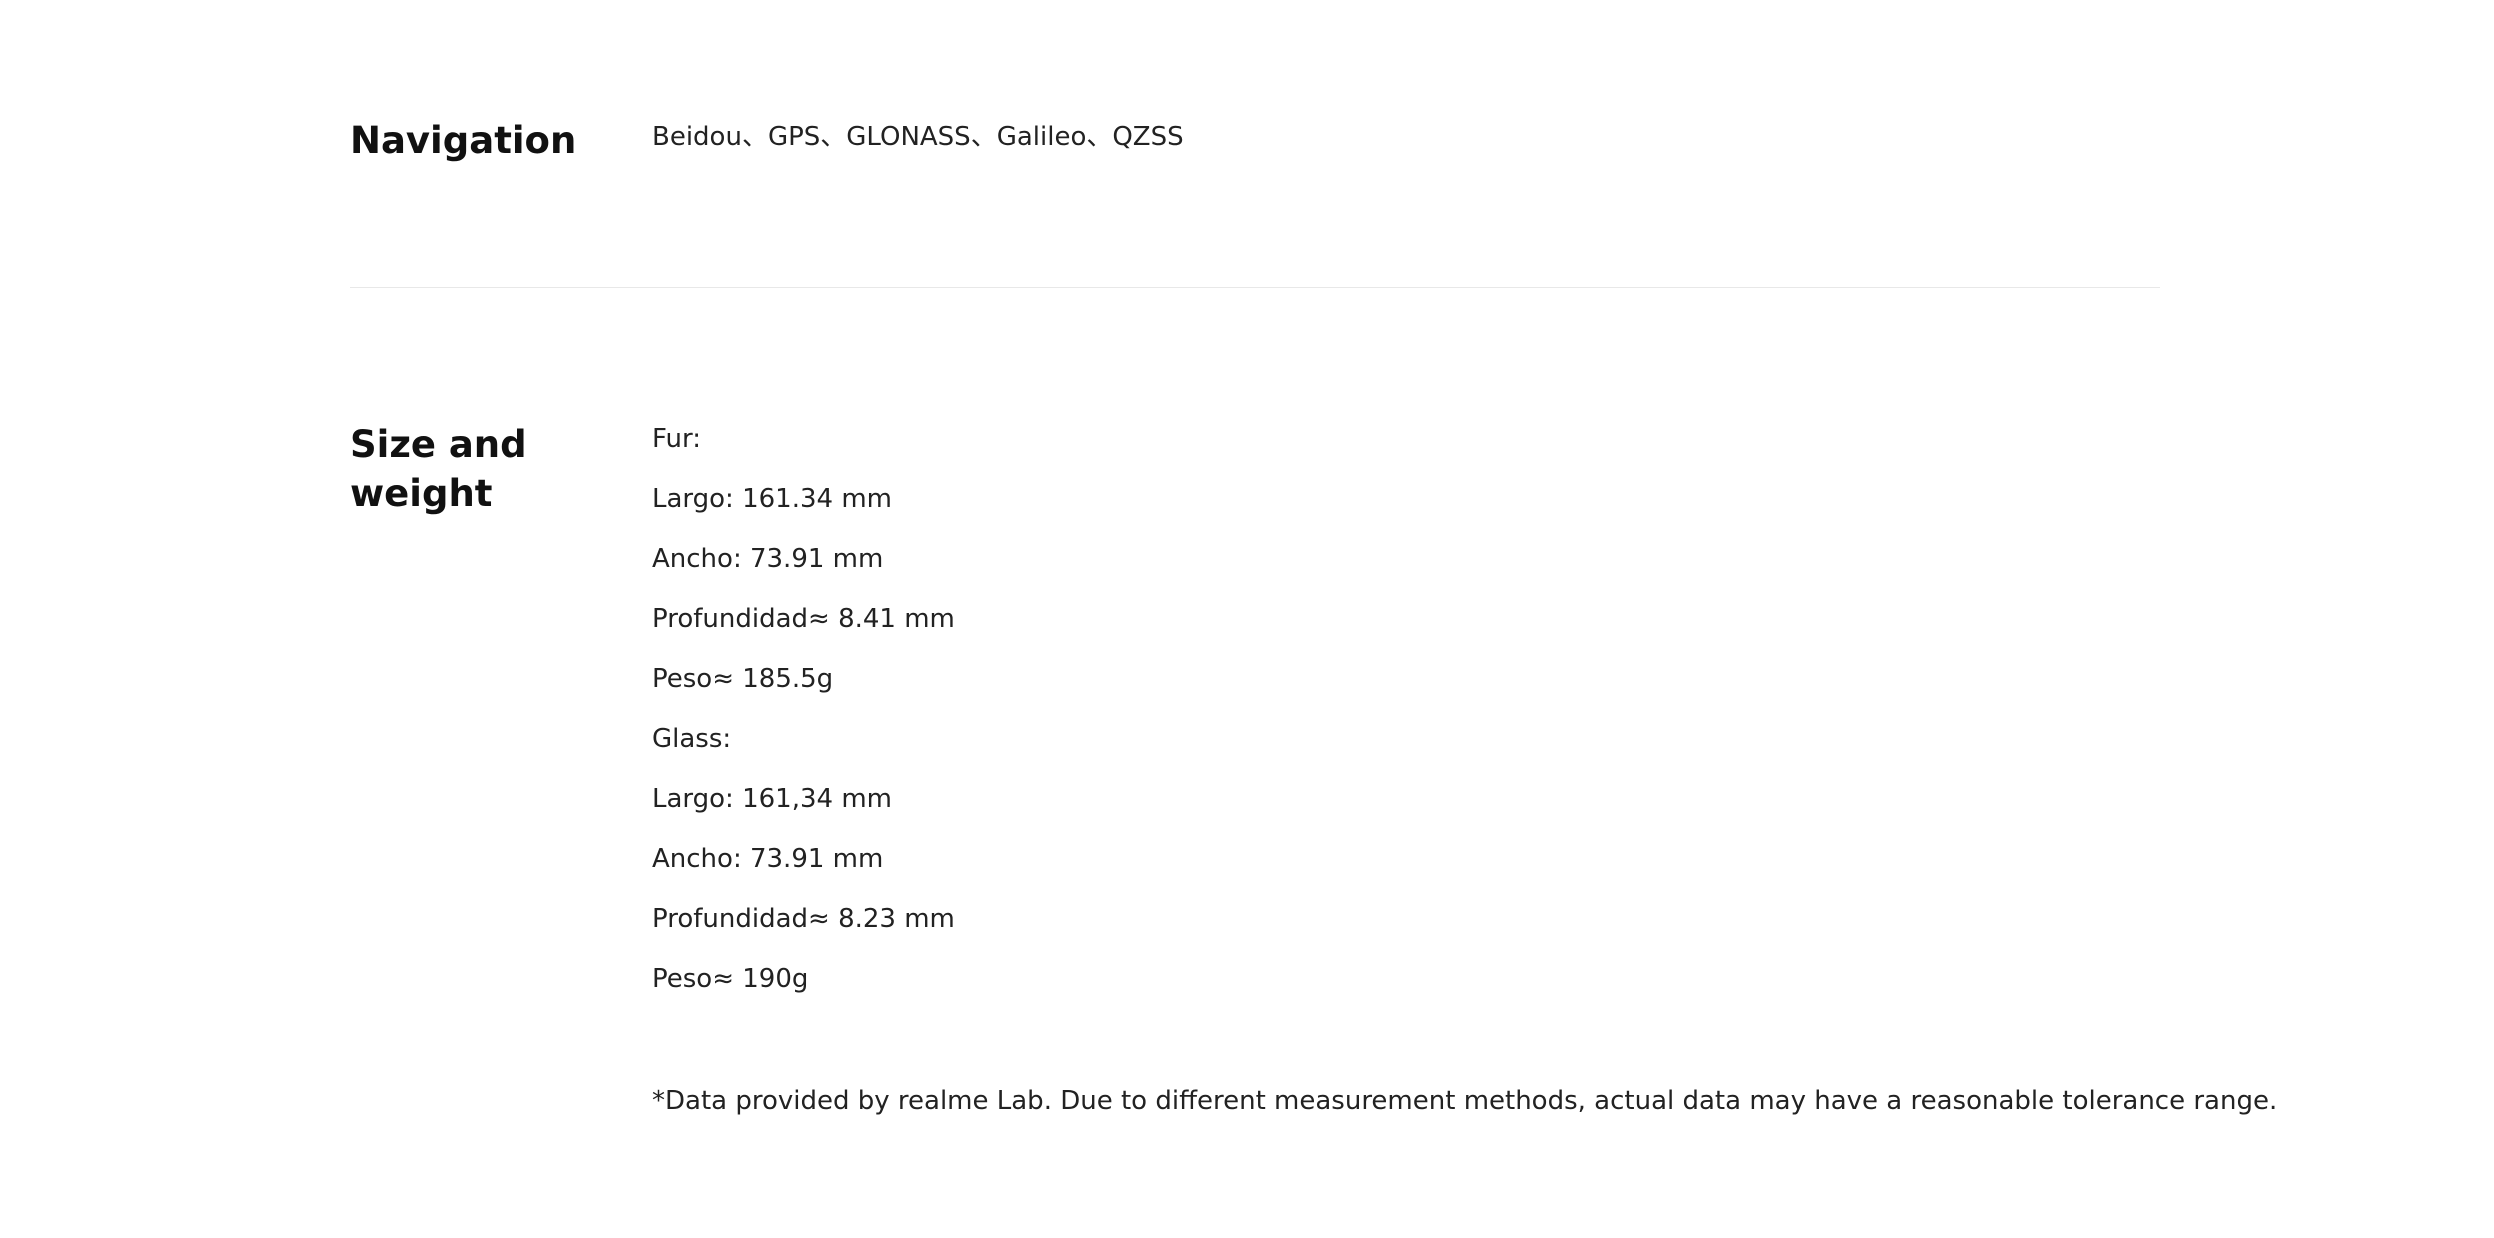  I want to click on spec-item-fur-length: Largo: 161.34 mm, so click(772, 499).